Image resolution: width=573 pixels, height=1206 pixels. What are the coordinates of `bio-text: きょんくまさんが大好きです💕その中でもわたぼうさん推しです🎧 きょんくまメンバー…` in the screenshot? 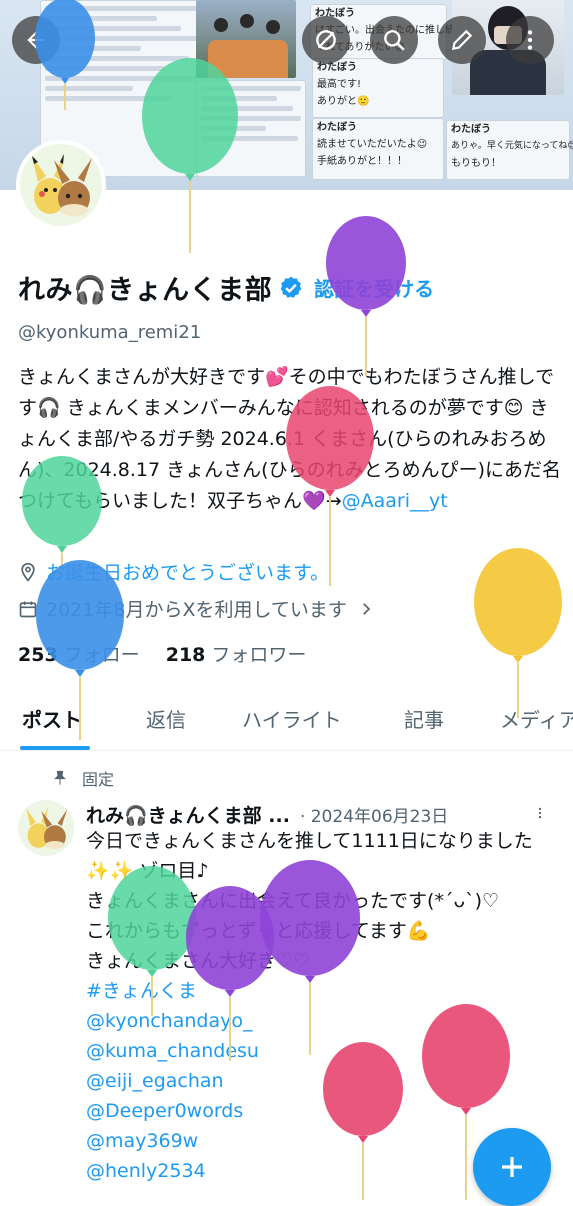 It's located at (289, 439).